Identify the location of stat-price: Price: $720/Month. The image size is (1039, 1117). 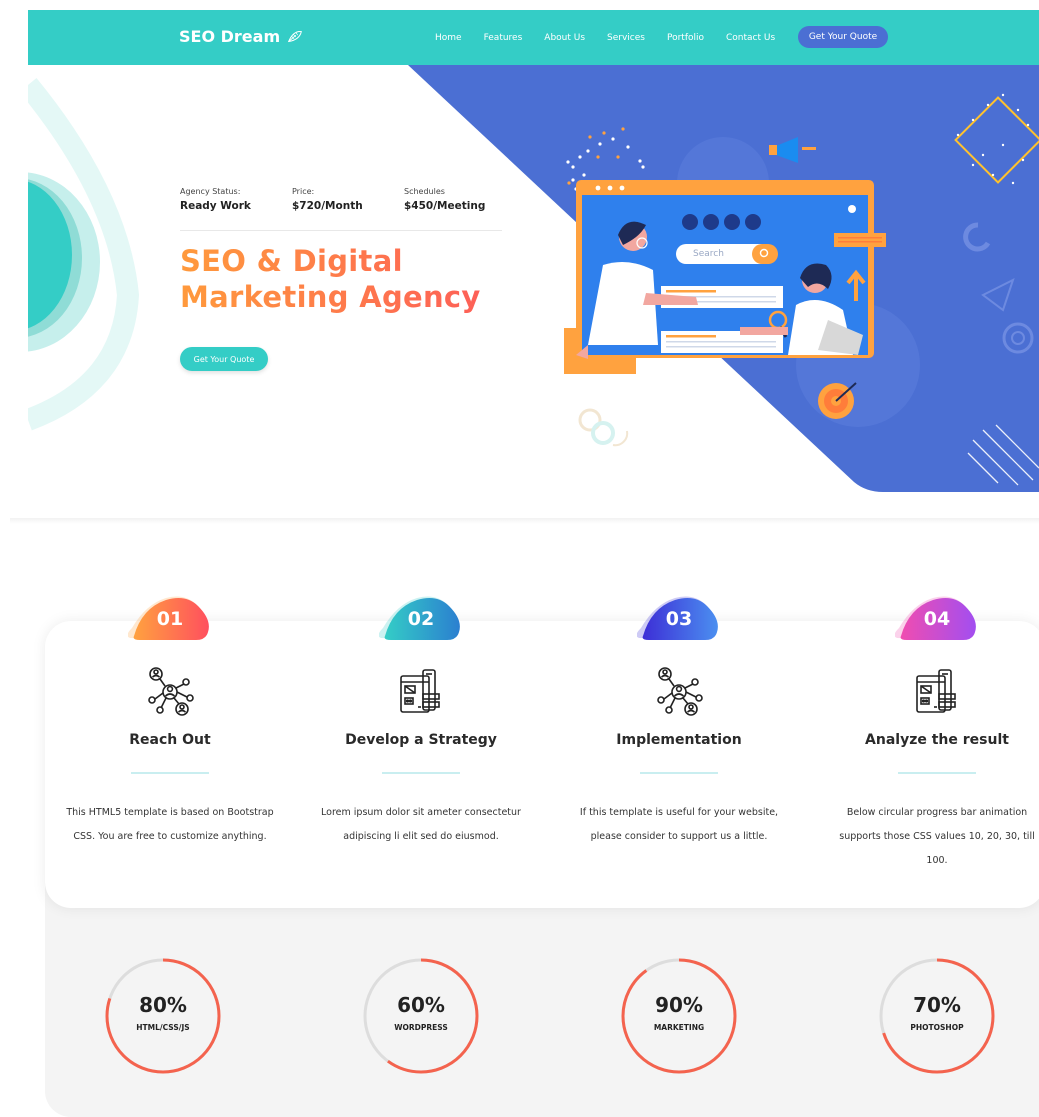
(348, 199).